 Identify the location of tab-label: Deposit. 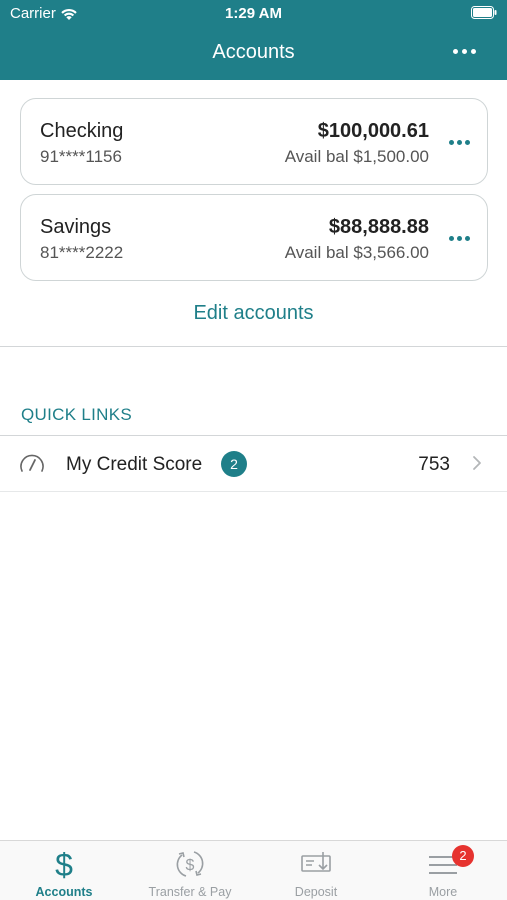
(316, 892).